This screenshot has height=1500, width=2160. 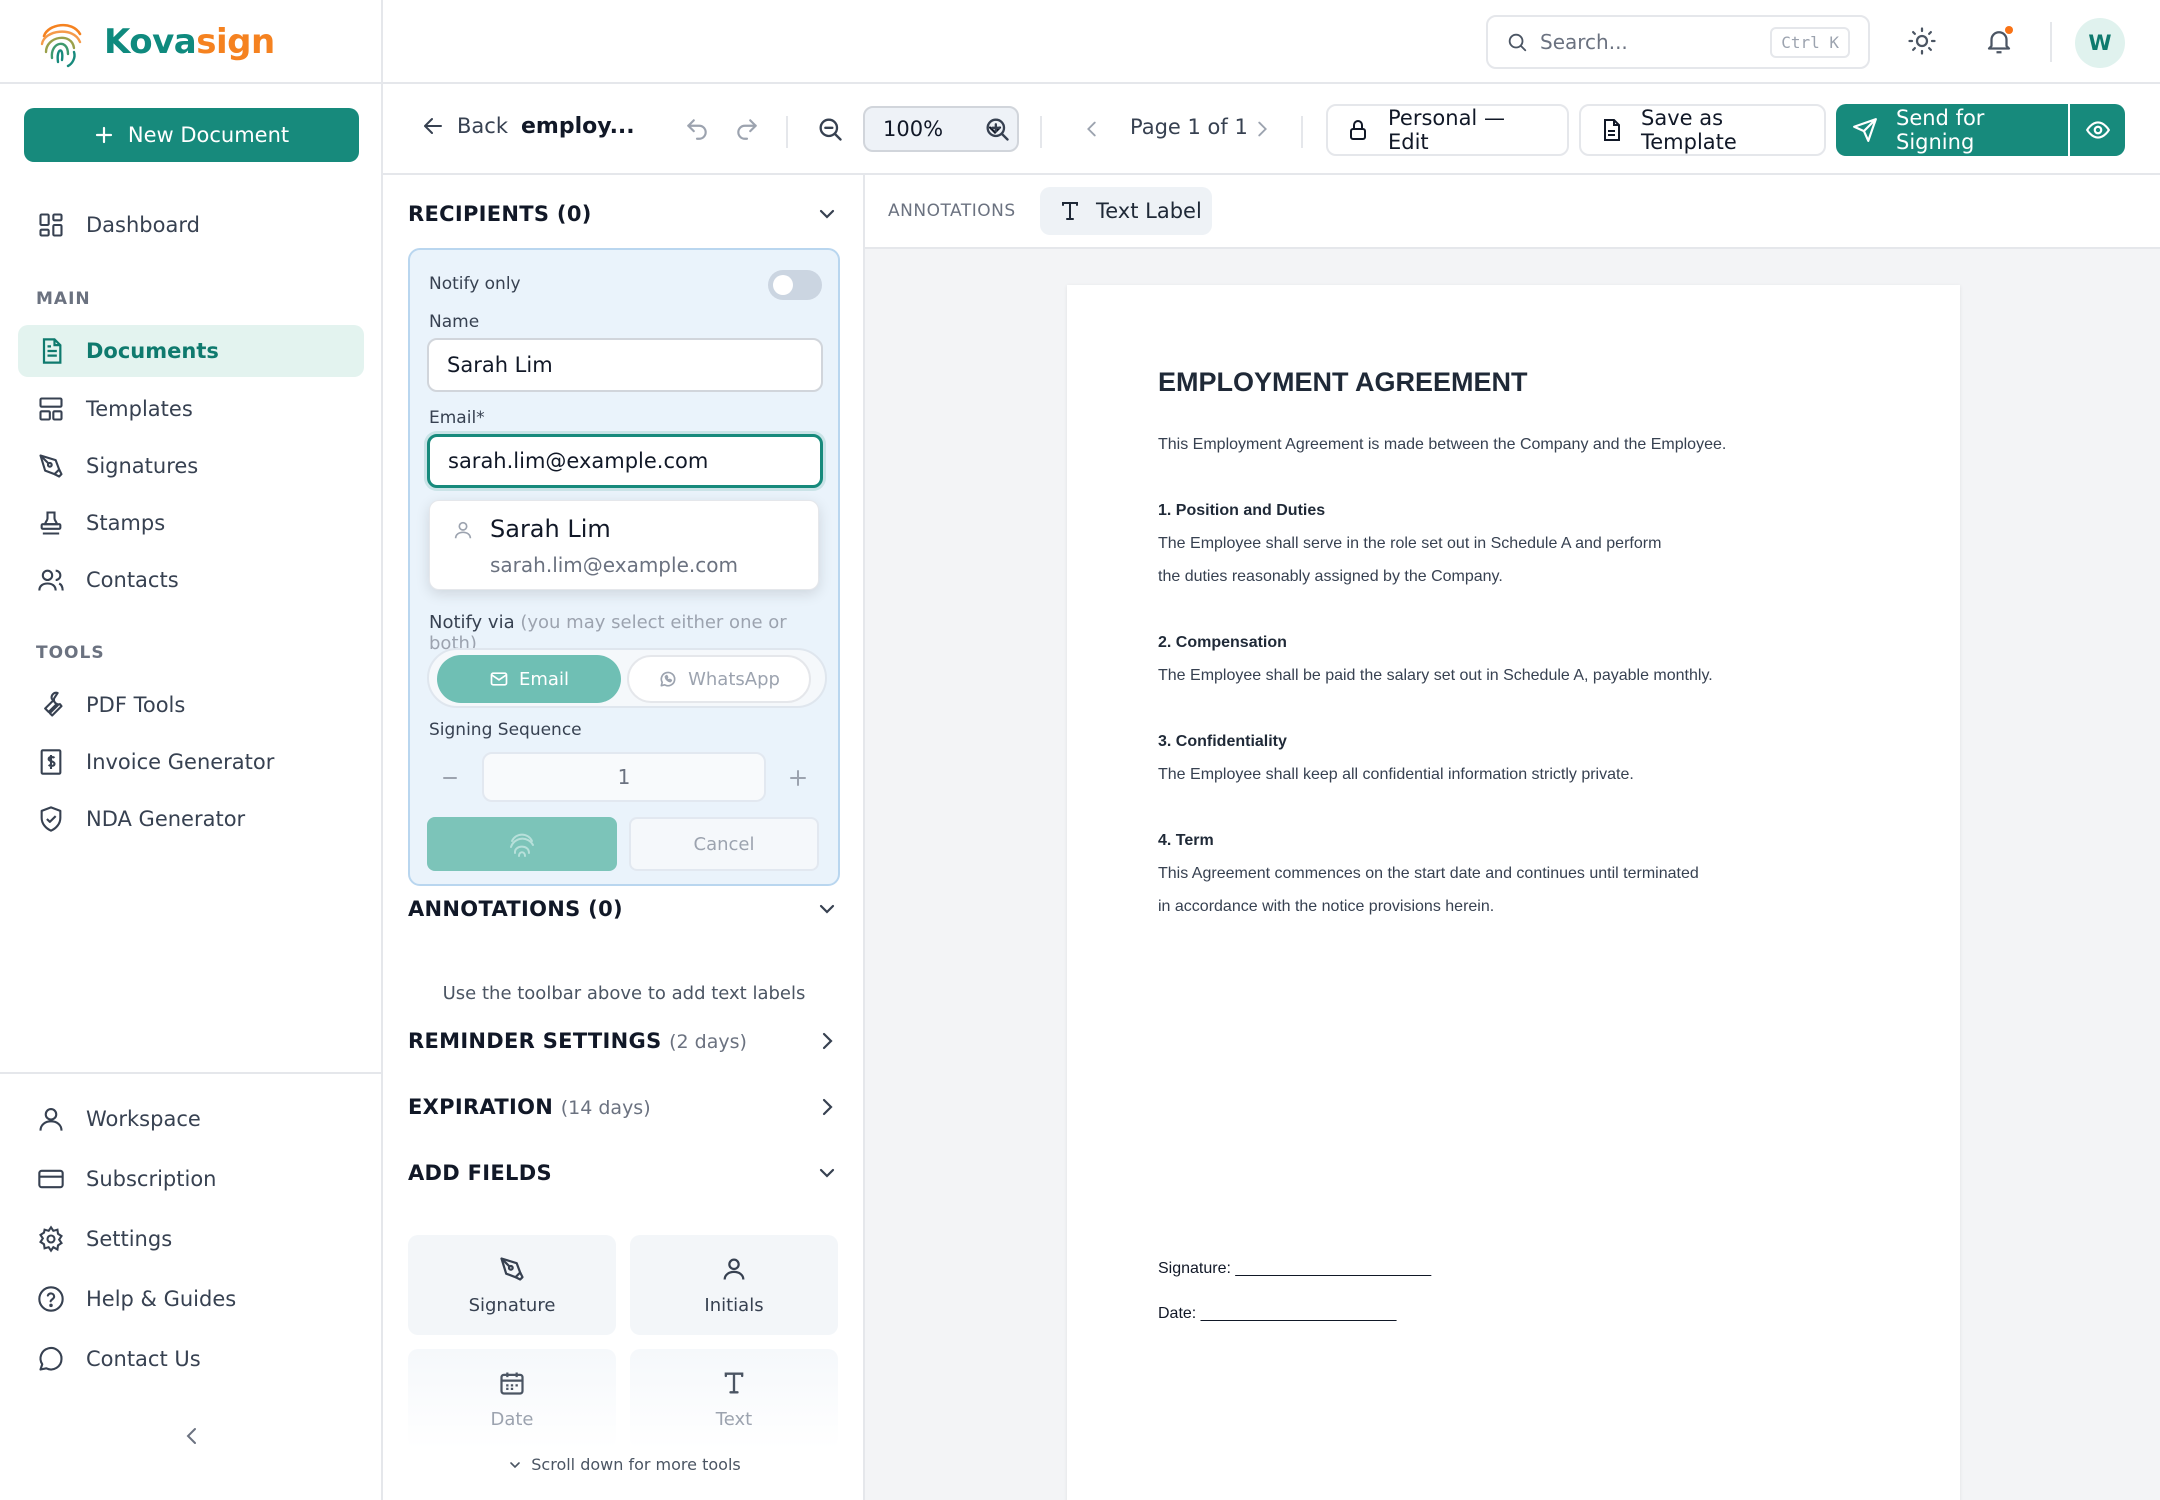 I want to click on access-mode-button: Personal — Edit, so click(x=1447, y=130).